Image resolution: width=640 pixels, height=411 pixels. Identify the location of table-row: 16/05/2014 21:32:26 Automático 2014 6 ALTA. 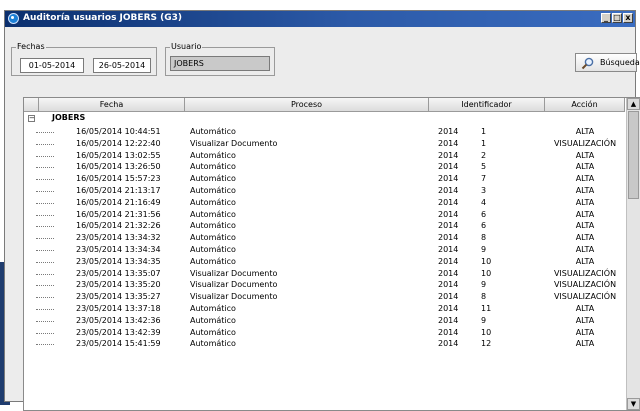
(324, 226).